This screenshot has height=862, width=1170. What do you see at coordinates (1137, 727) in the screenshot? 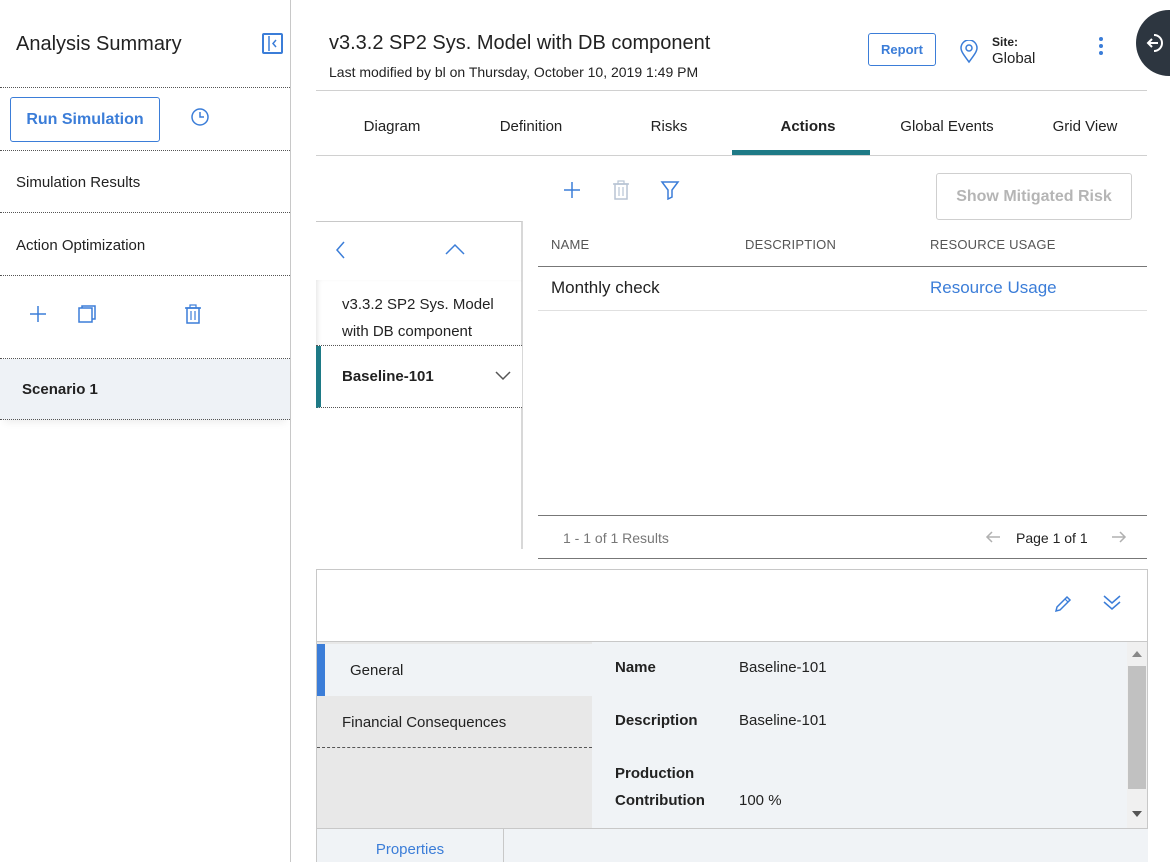
I see `scrollbar-thumb` at bounding box center [1137, 727].